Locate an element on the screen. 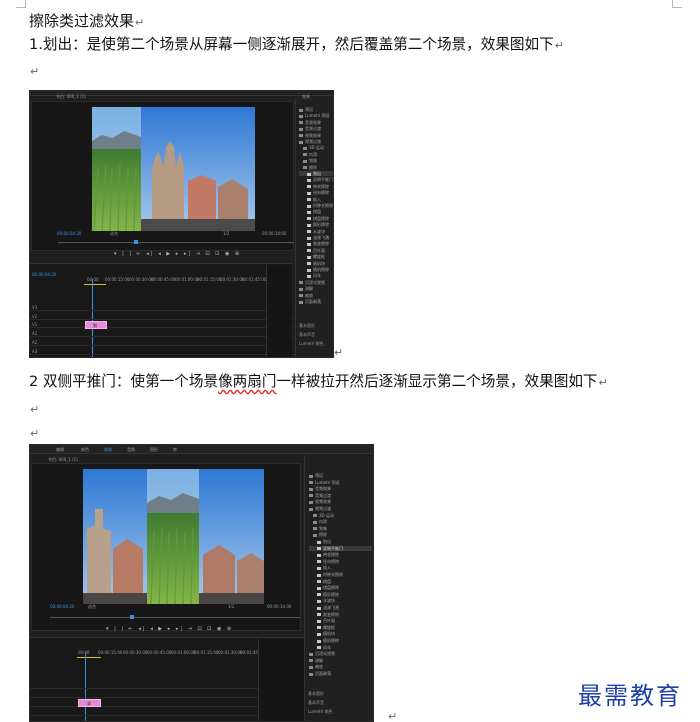  panel-lumetri-color: Lumetri 颜色 is located at coordinates (311, 343).